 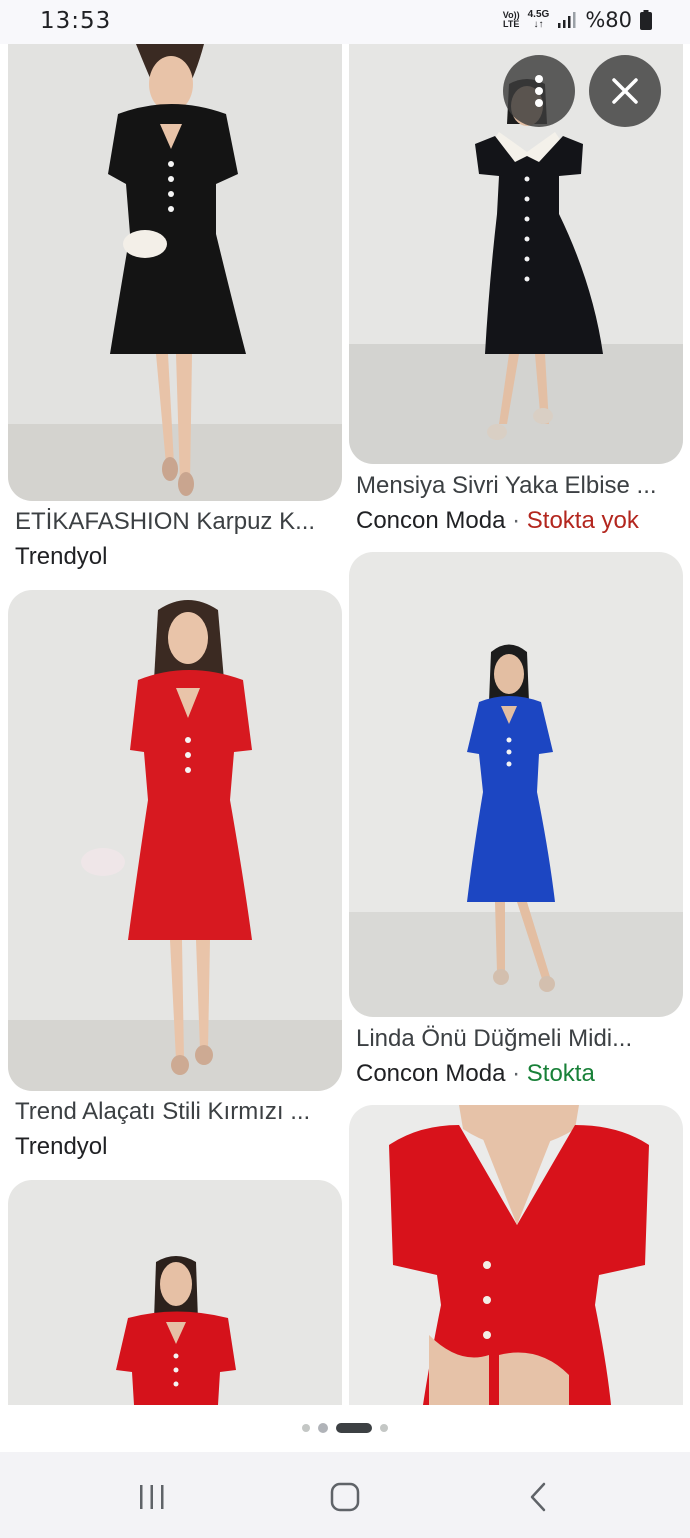 I want to click on recents-icon, so click(x=152, y=1497).